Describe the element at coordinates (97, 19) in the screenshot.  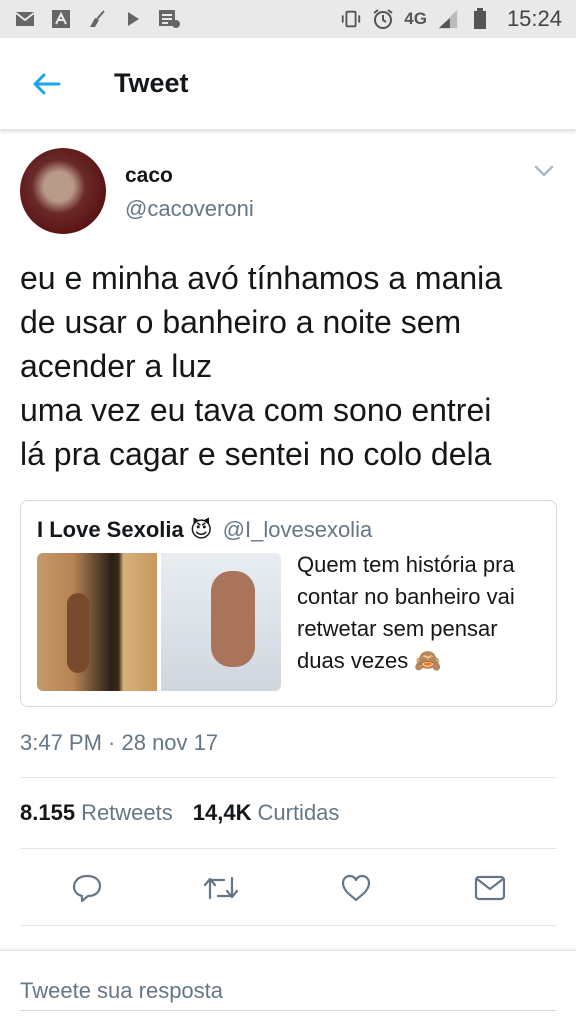
I see `cleaner-icon` at that location.